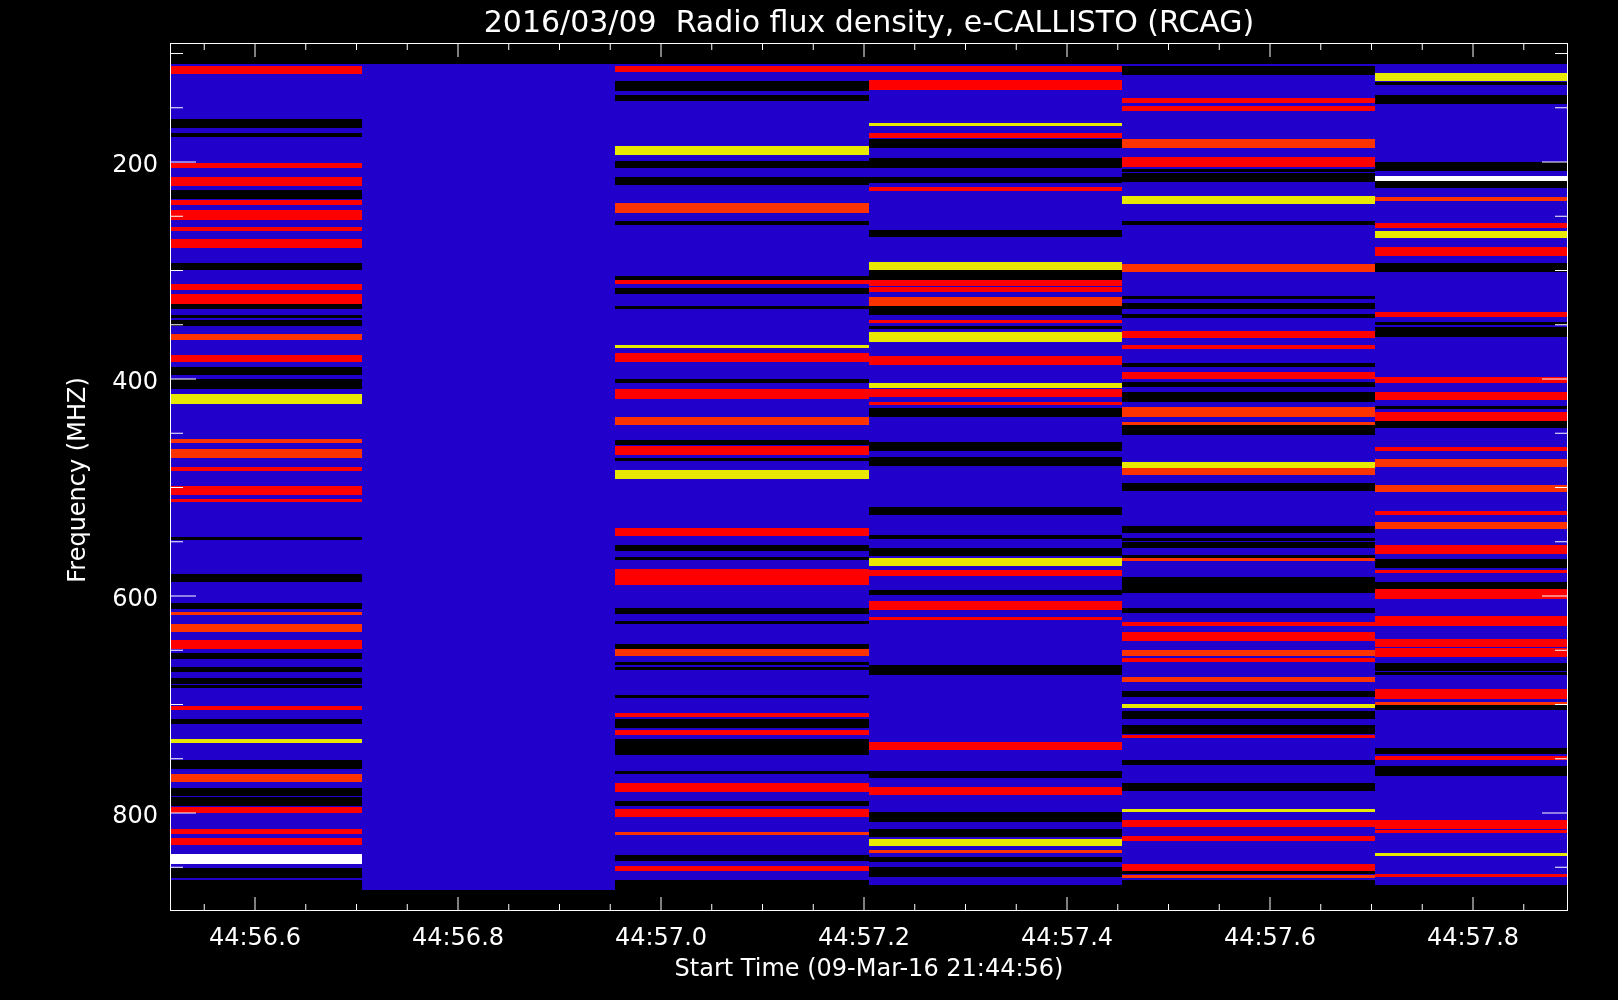  I want to click on y-tick-label: 400, so click(135, 381).